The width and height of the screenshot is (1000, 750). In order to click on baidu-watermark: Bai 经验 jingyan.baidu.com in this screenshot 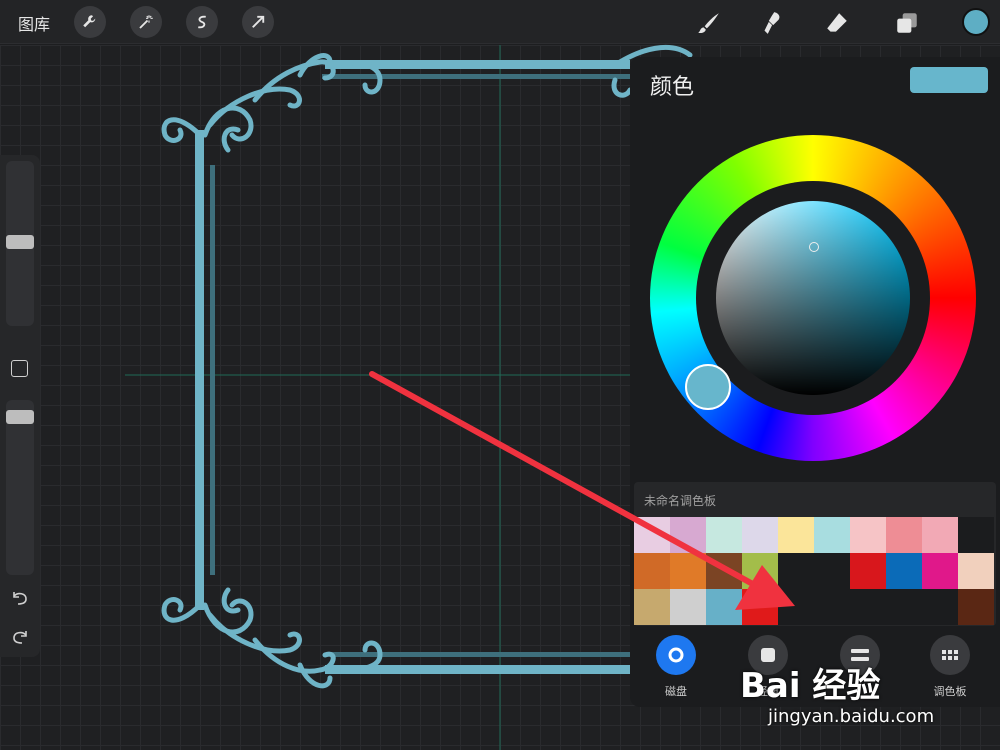, I will do `click(865, 702)`.